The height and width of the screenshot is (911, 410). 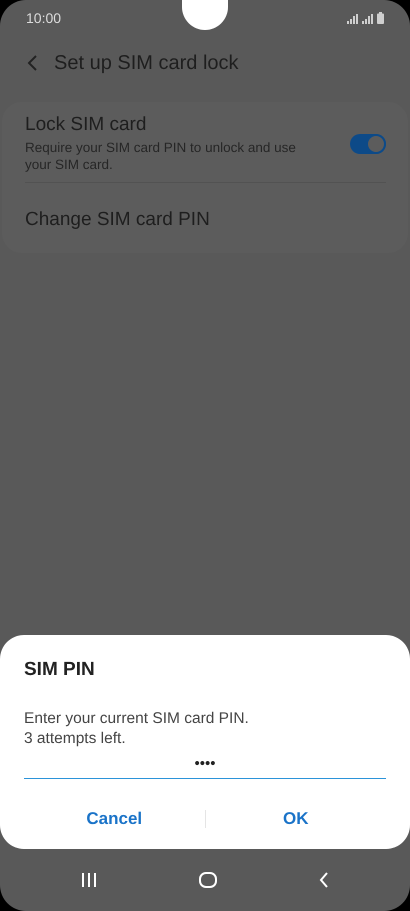 What do you see at coordinates (296, 819) in the screenshot?
I see `dialog-button: OK` at bounding box center [296, 819].